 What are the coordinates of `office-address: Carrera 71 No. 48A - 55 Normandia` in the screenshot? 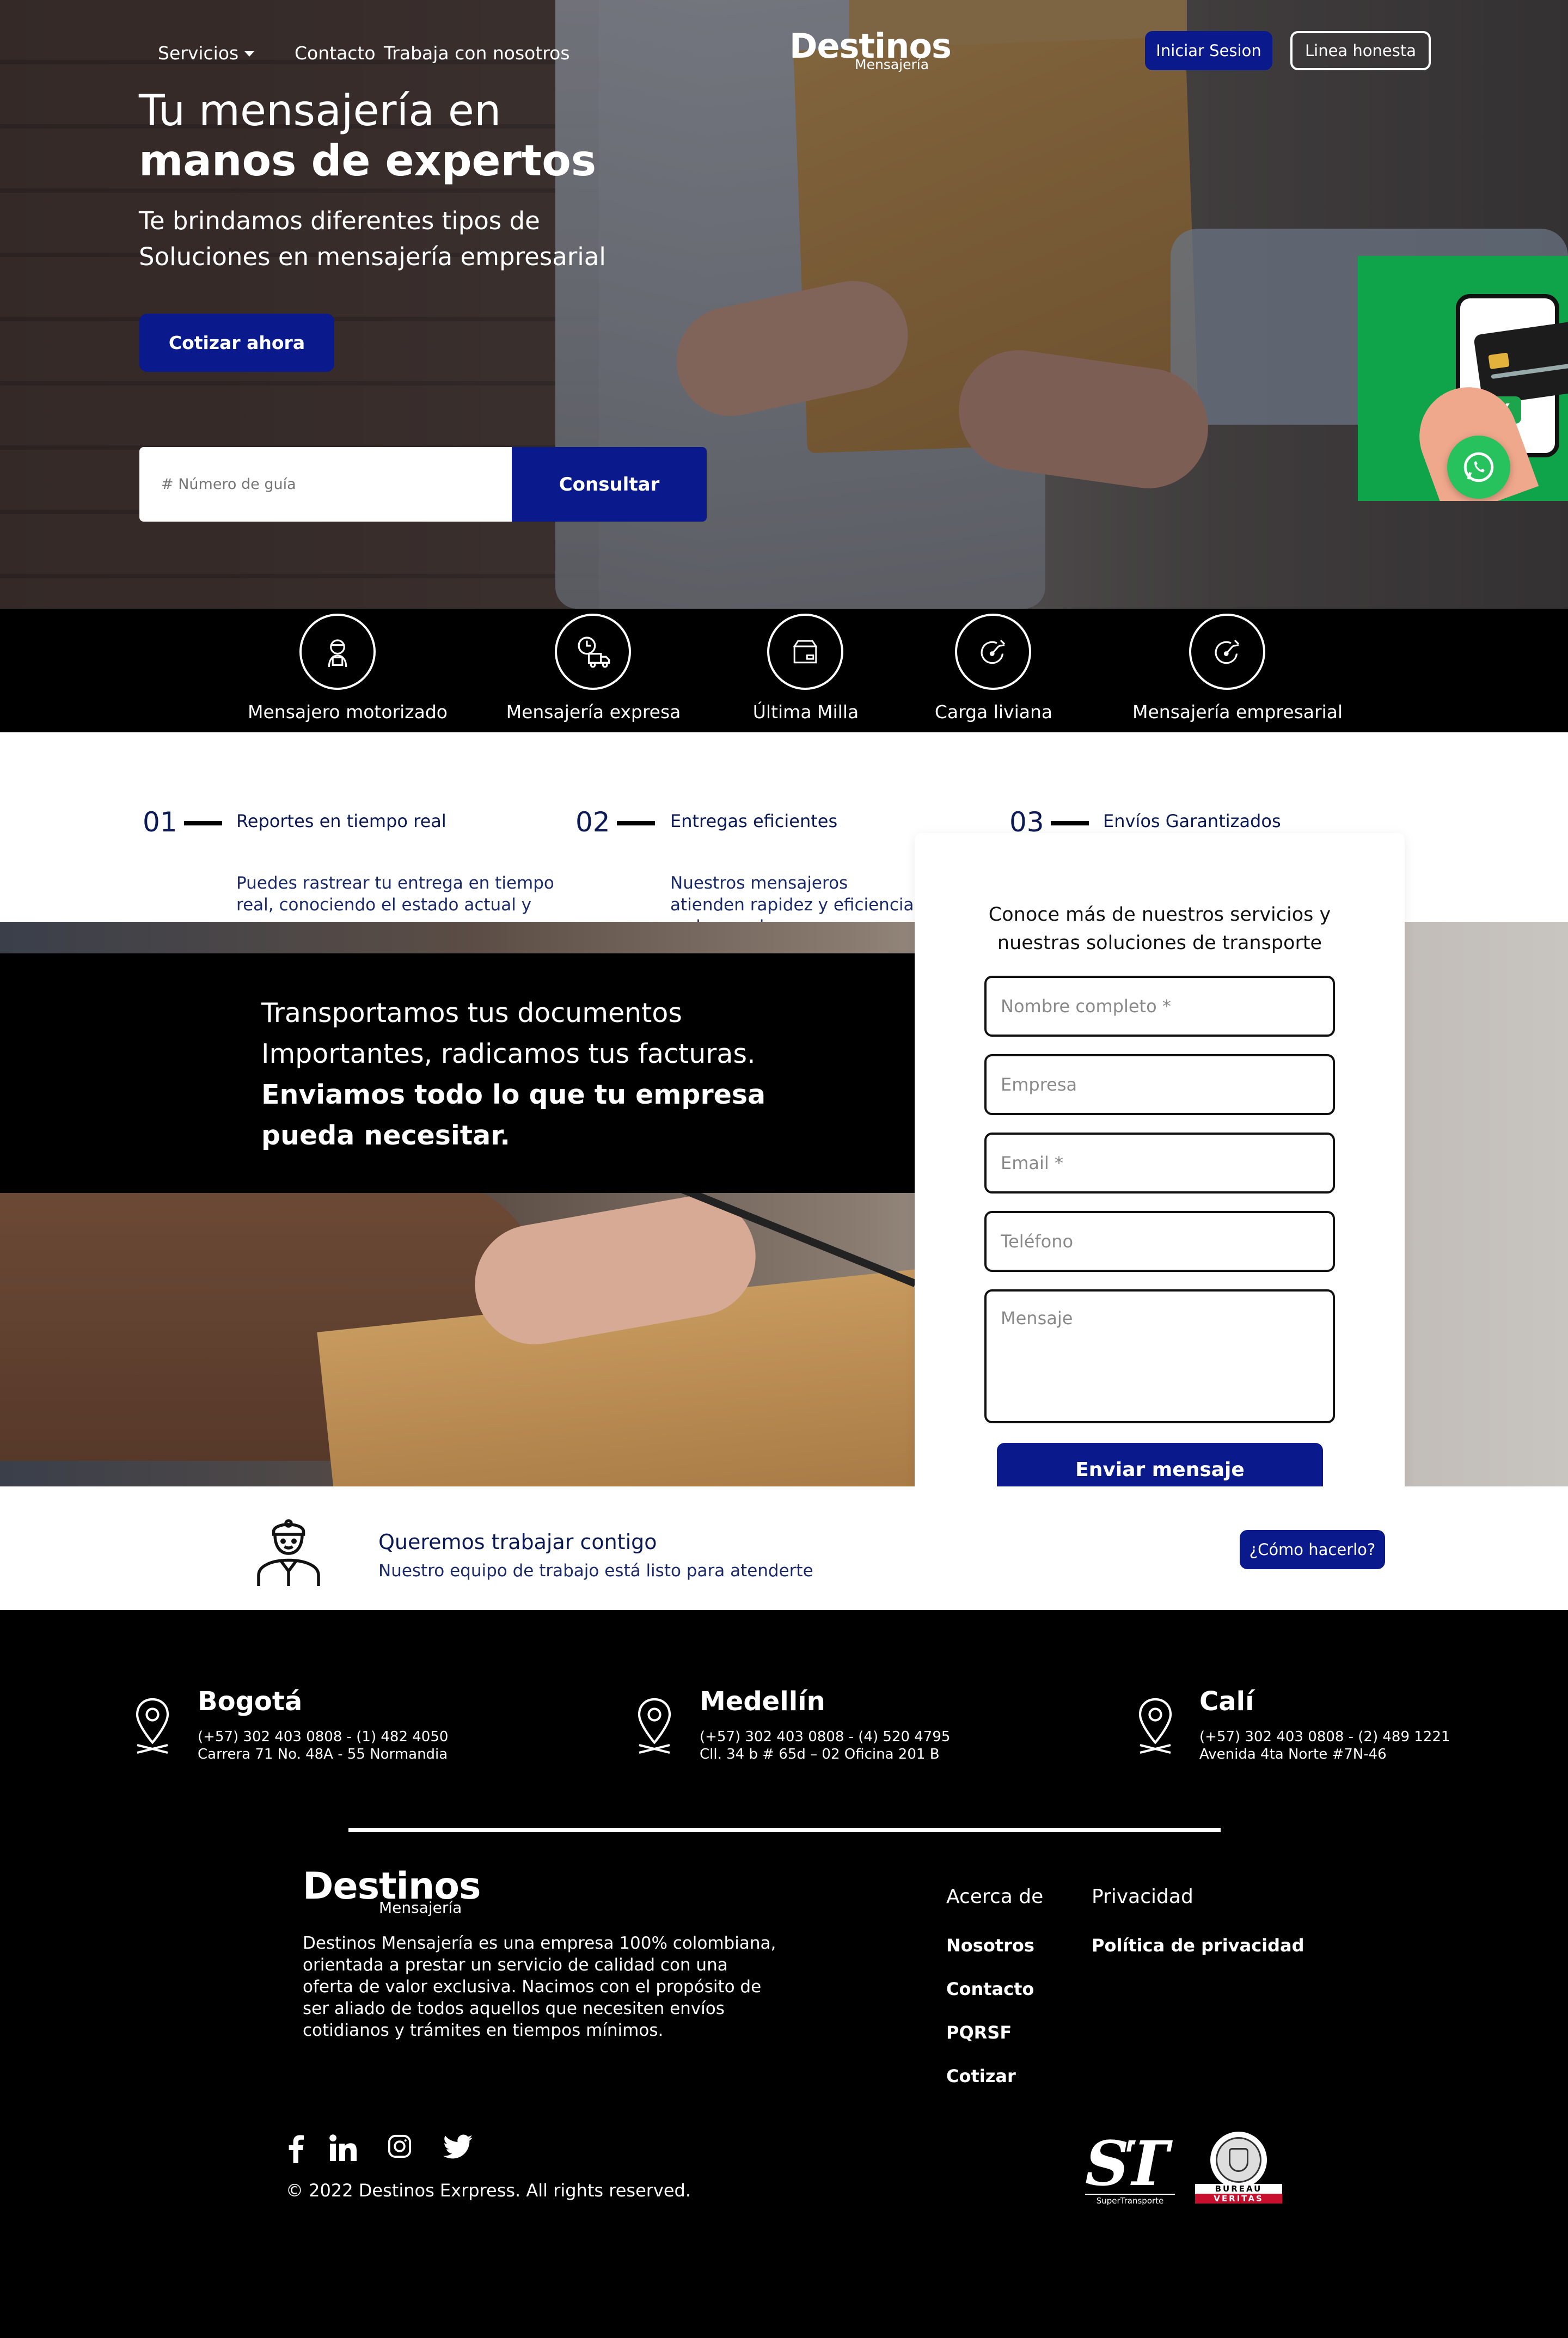 It's located at (323, 1754).